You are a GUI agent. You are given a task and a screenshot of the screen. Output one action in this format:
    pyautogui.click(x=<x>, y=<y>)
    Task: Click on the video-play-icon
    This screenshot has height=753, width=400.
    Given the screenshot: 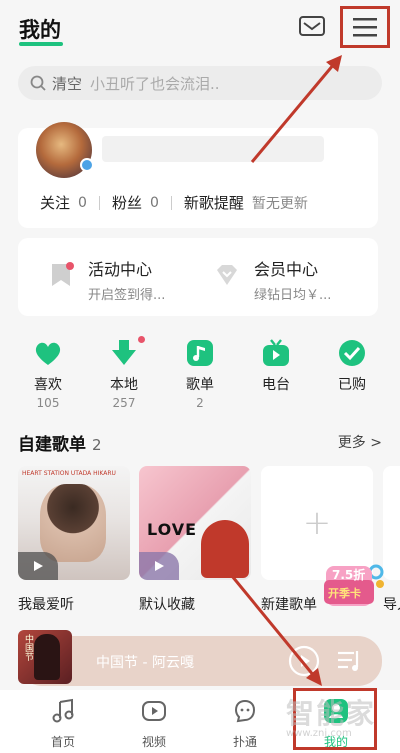 What is the action you would take?
    pyautogui.click(x=154, y=711)
    